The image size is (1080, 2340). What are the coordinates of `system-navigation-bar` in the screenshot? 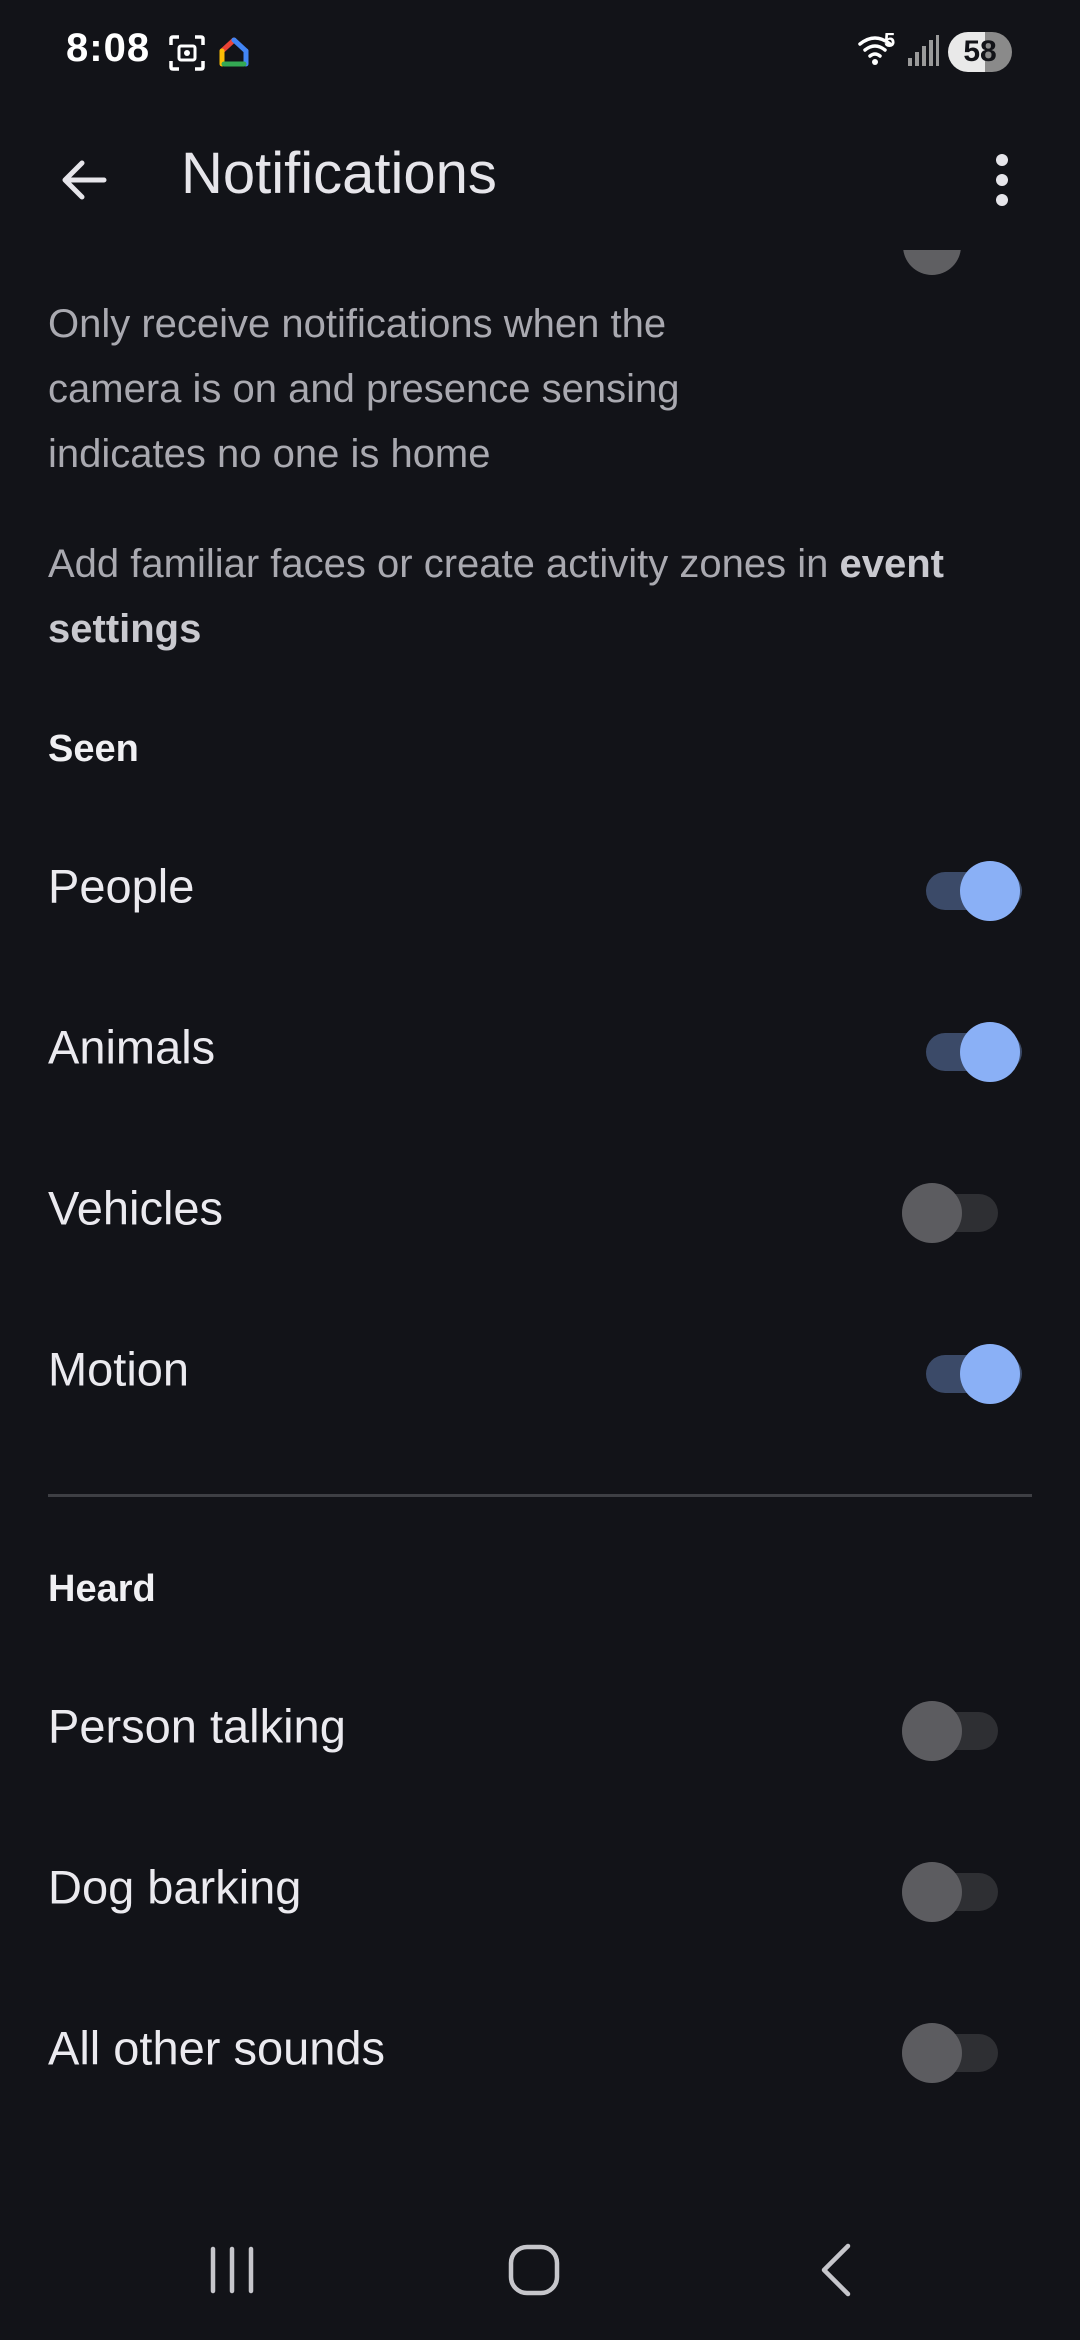 It's located at (540, 2270).